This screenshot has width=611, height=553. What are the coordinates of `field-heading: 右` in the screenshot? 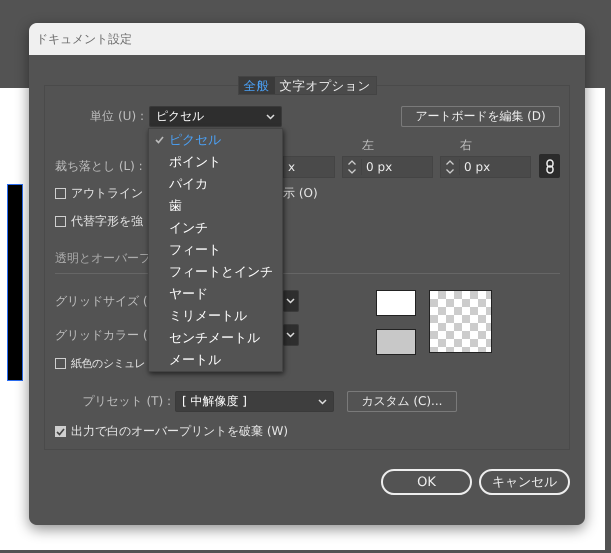 It's located at (466, 145).